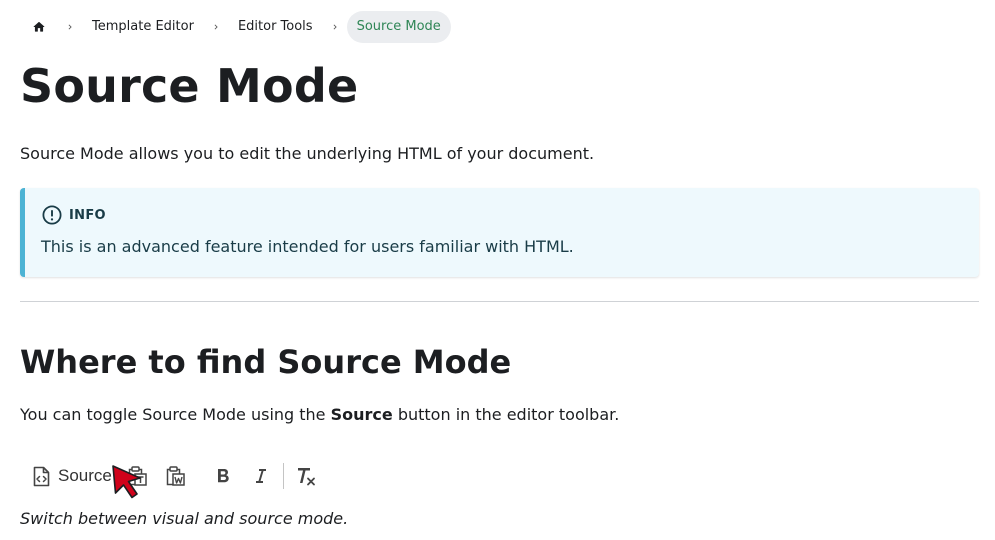 The width and height of the screenshot is (995, 540). I want to click on bold-icon, so click(223, 476).